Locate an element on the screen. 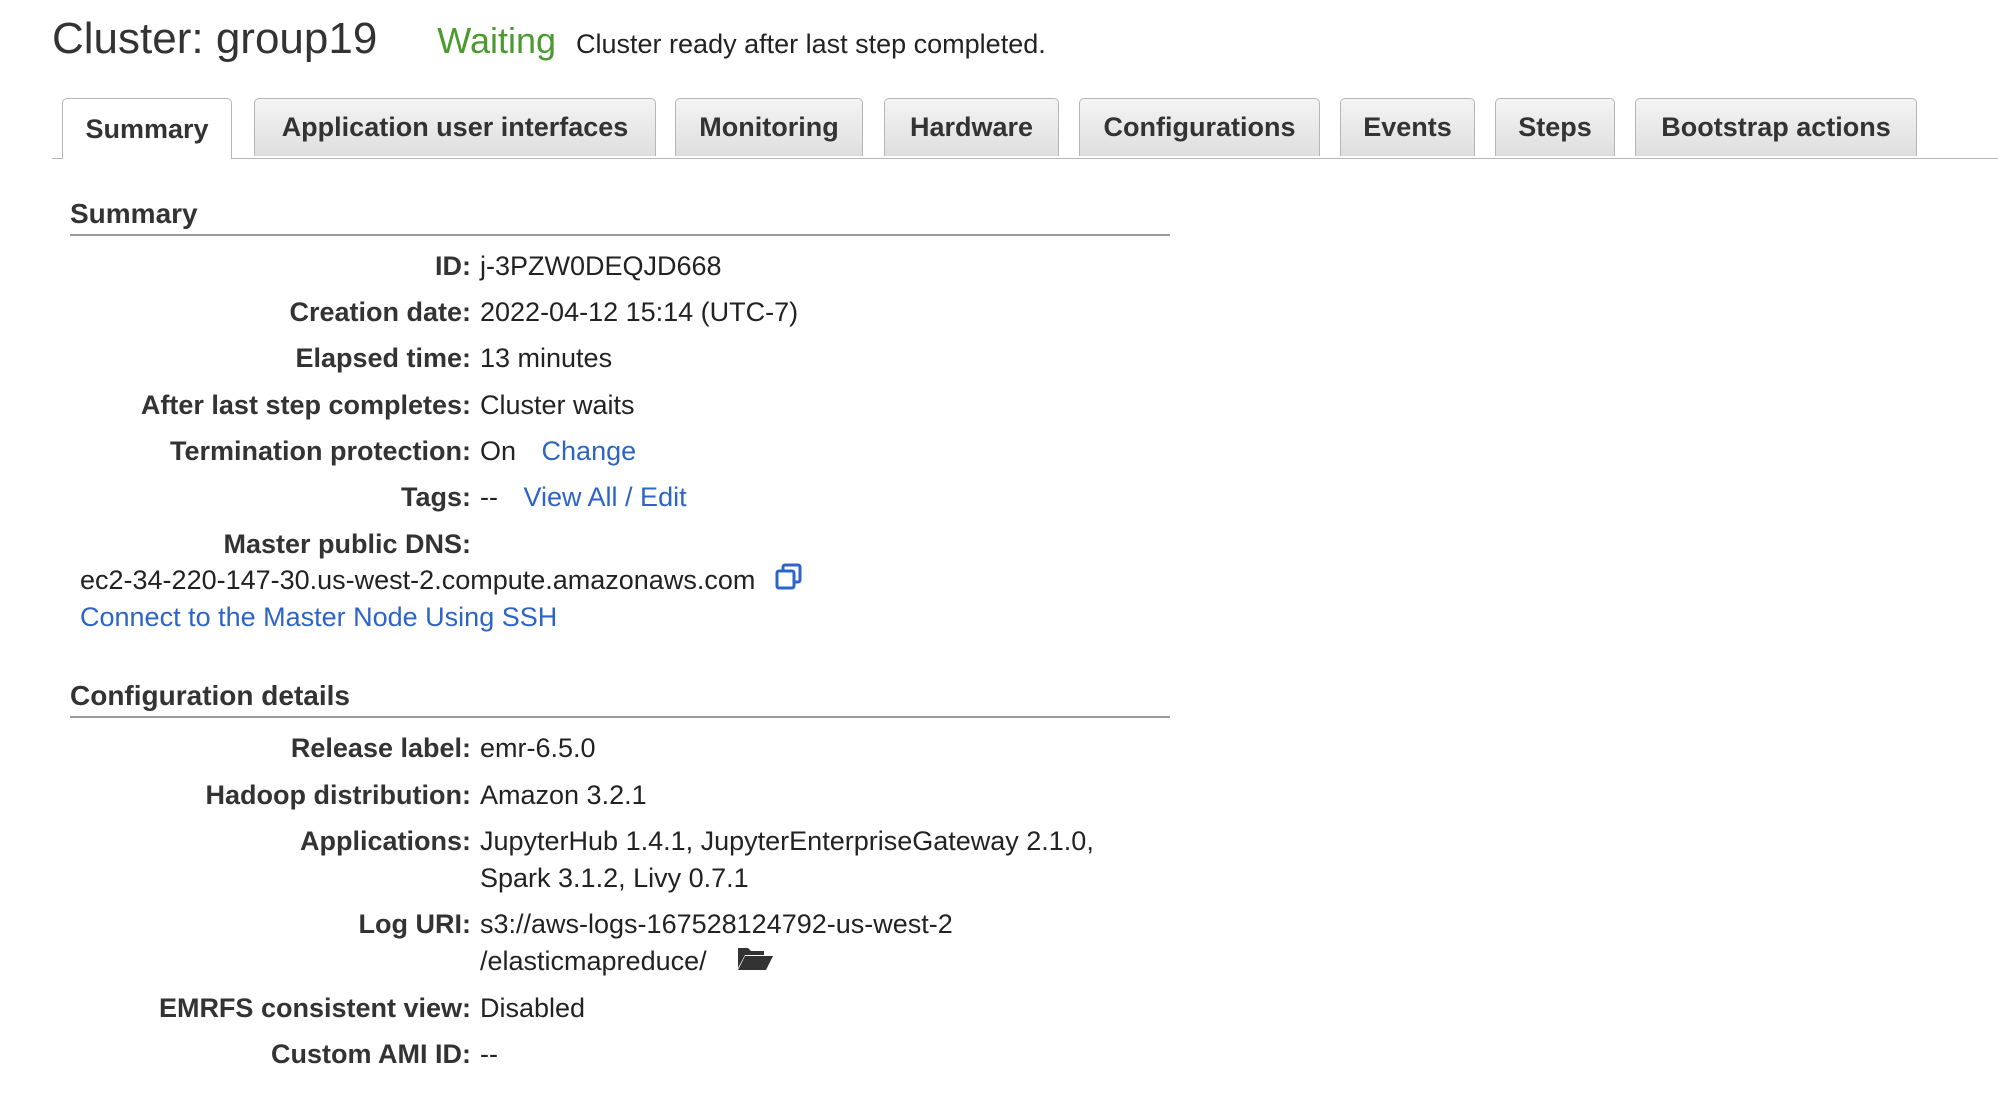  emrfs-consistent-view-label: EMRFS consistent view: is located at coordinates (314, 1008).